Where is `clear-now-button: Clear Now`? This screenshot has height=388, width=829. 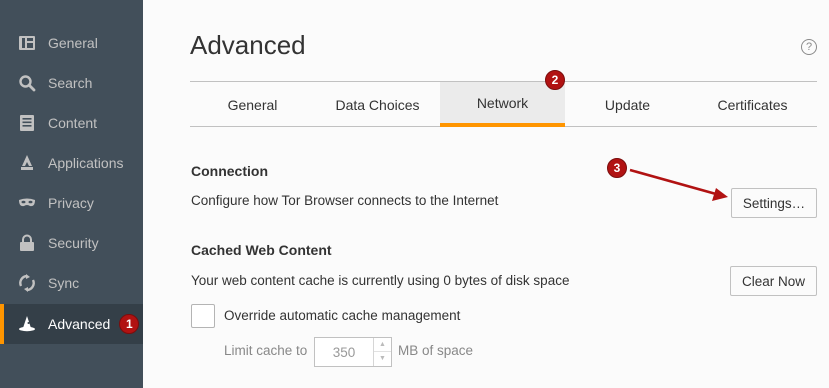
clear-now-button: Clear Now is located at coordinates (773, 281).